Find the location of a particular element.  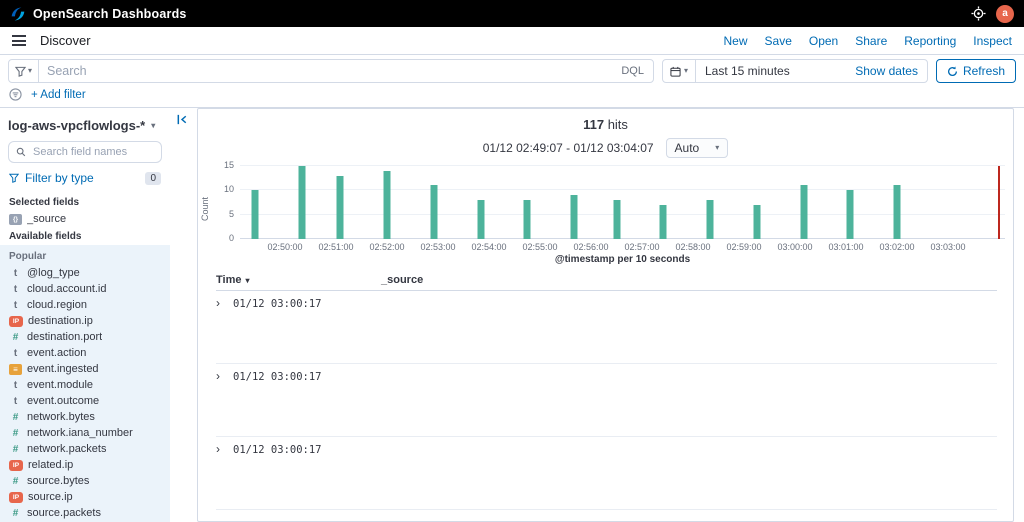

x-tick-label: 02:58:00 is located at coordinates (693, 247).